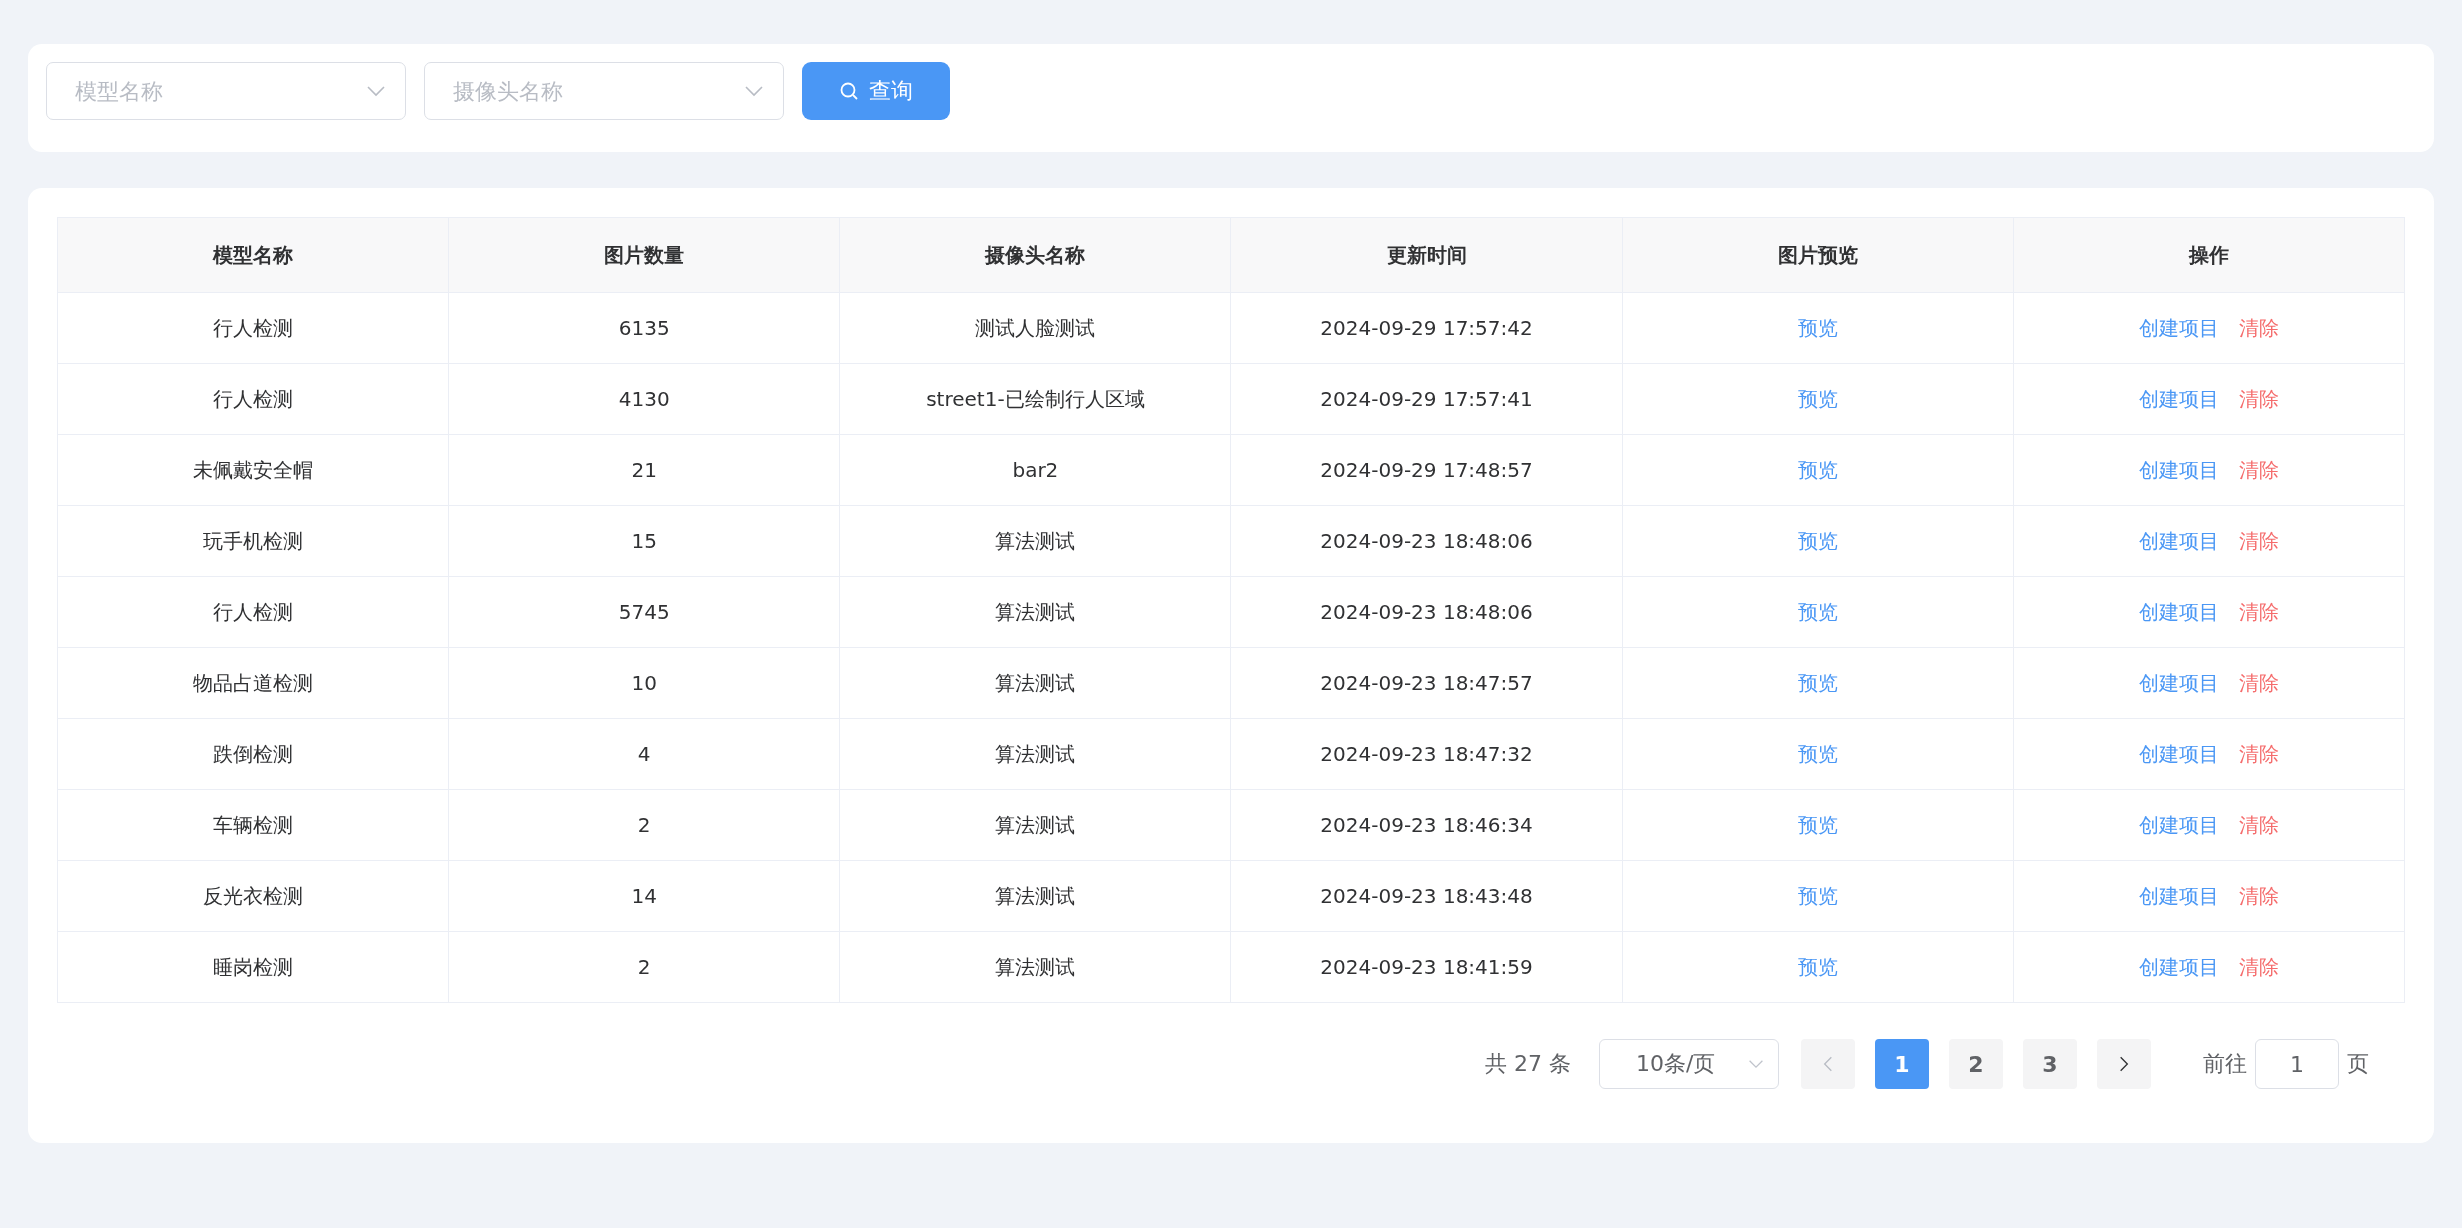 This screenshot has height=1228, width=2462. Describe the element at coordinates (604, 91) in the screenshot. I see `camera-select: 摄像头名称` at that location.